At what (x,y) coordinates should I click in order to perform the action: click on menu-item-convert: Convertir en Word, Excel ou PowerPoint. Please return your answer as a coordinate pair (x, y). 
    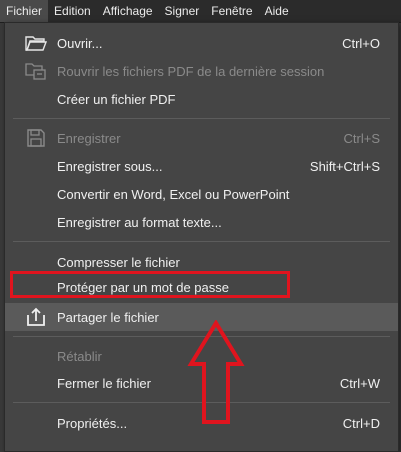
    Looking at the image, I should click on (201, 194).